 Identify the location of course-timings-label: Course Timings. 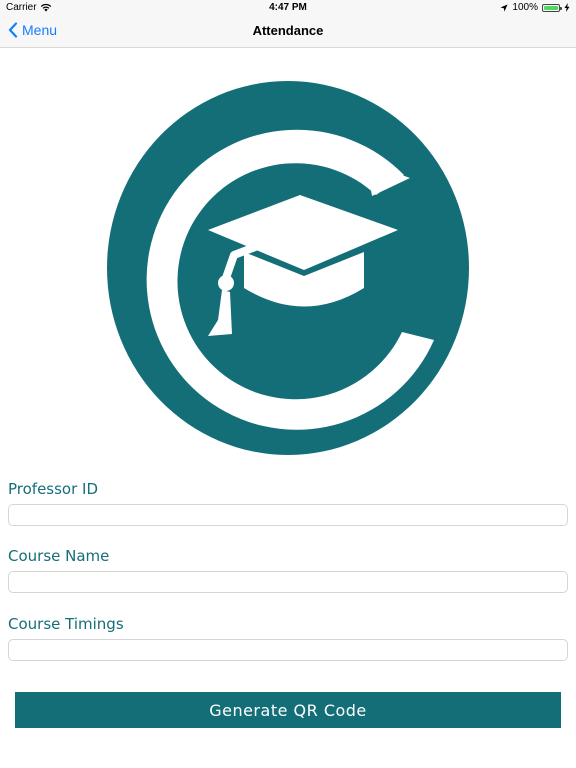
(66, 624).